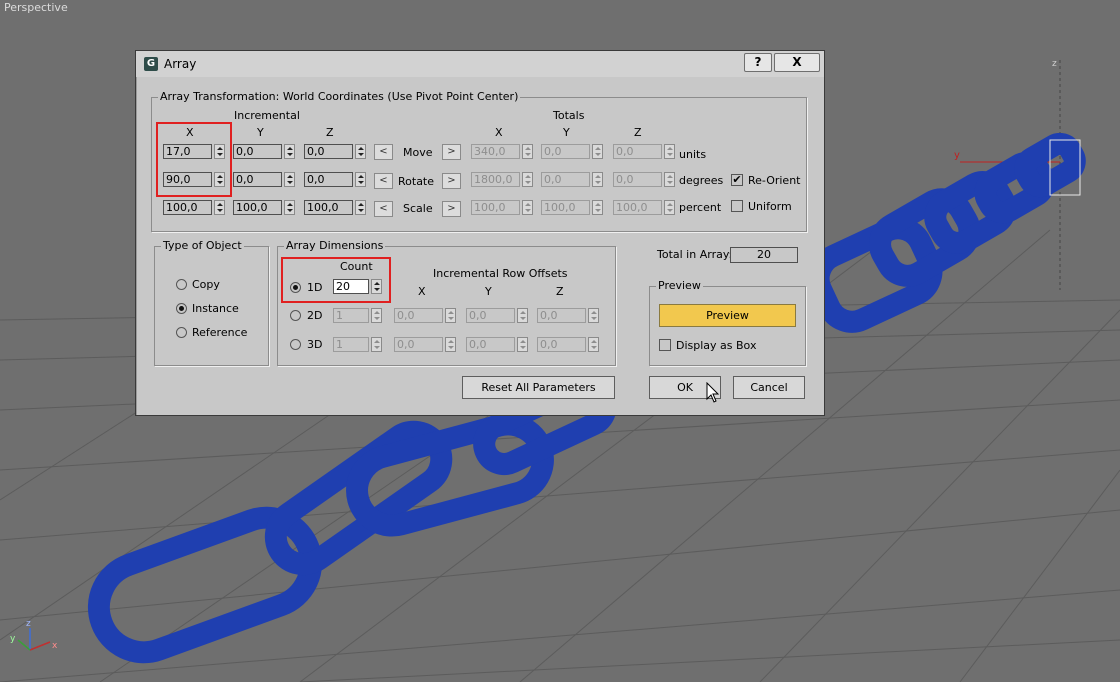 Image resolution: width=1120 pixels, height=682 pixels. Describe the element at coordinates (451, 181) in the screenshot. I see `rotate-right-arrow: >` at that location.